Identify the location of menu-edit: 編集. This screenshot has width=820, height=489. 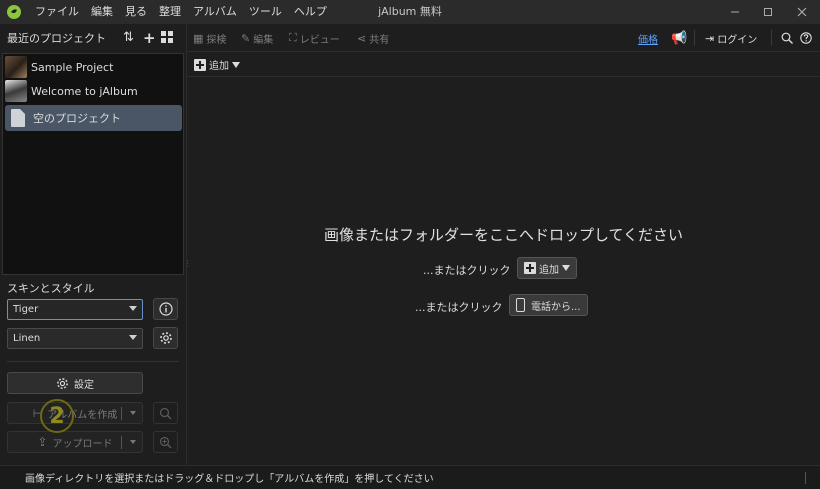
(102, 12).